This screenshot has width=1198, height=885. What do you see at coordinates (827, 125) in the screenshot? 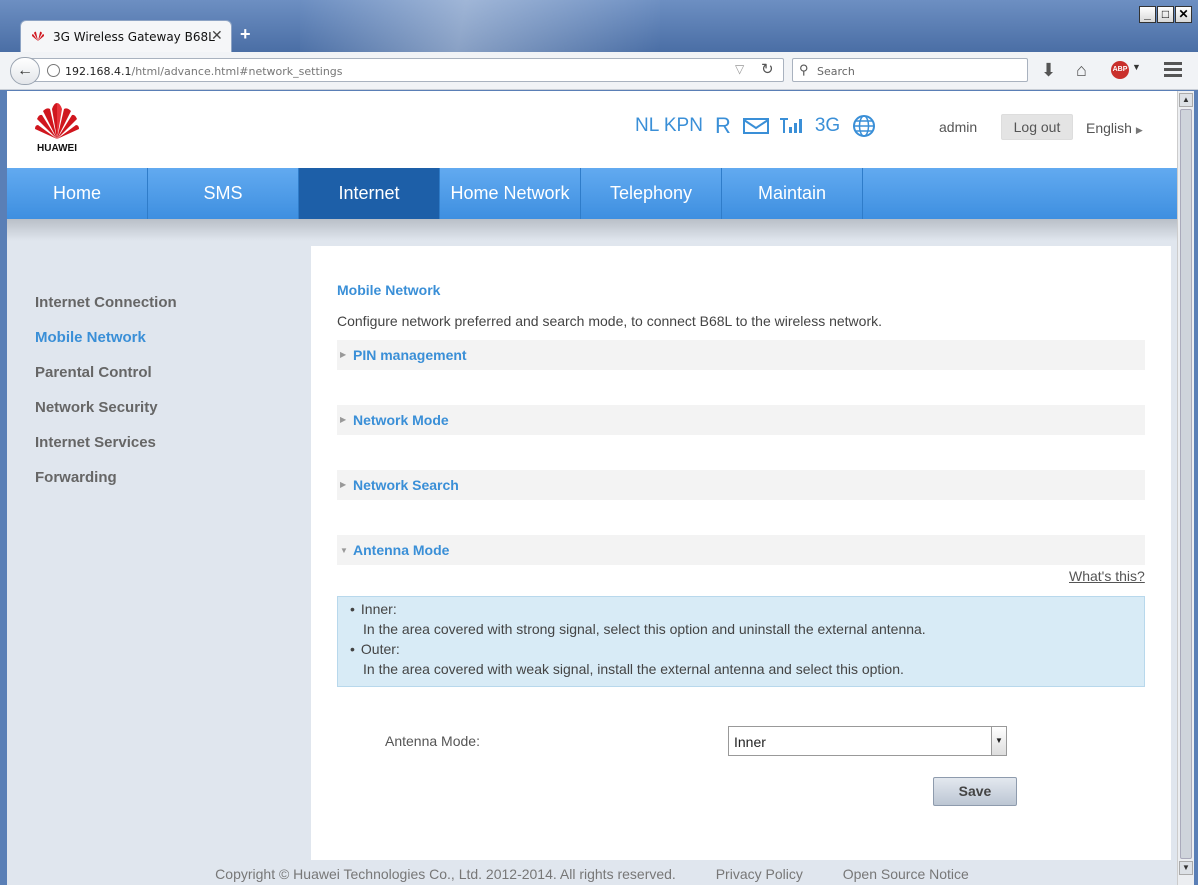
I see `network-type: 3G` at bounding box center [827, 125].